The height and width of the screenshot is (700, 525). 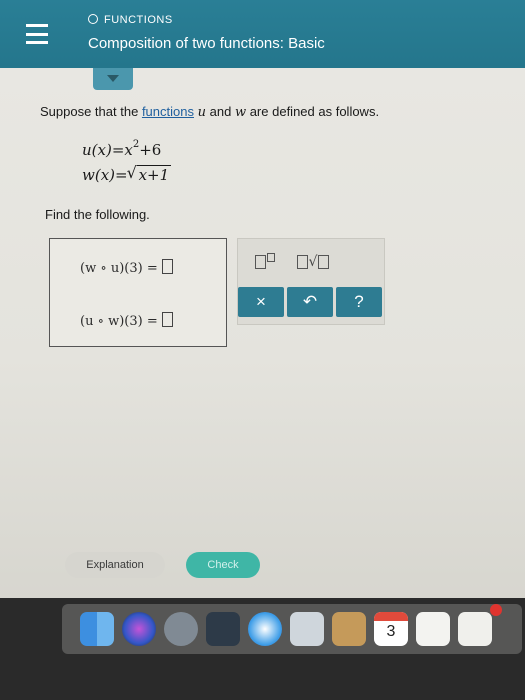 What do you see at coordinates (220, 111) in the screenshot?
I see `intro-and: and` at bounding box center [220, 111].